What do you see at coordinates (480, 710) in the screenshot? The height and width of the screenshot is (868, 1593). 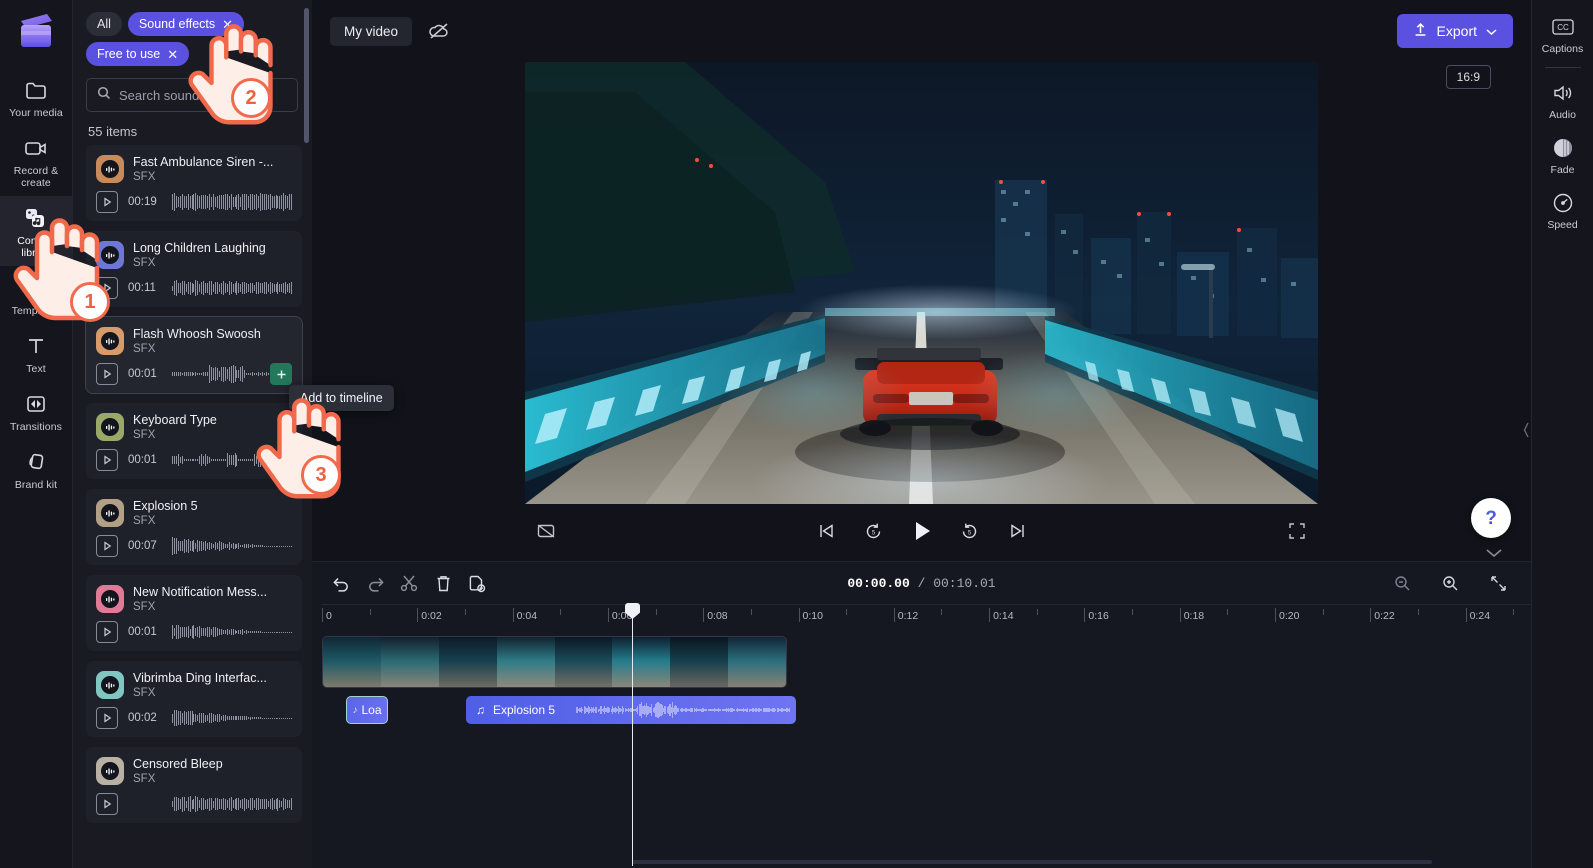 I see `music-note-icon: ♫` at bounding box center [480, 710].